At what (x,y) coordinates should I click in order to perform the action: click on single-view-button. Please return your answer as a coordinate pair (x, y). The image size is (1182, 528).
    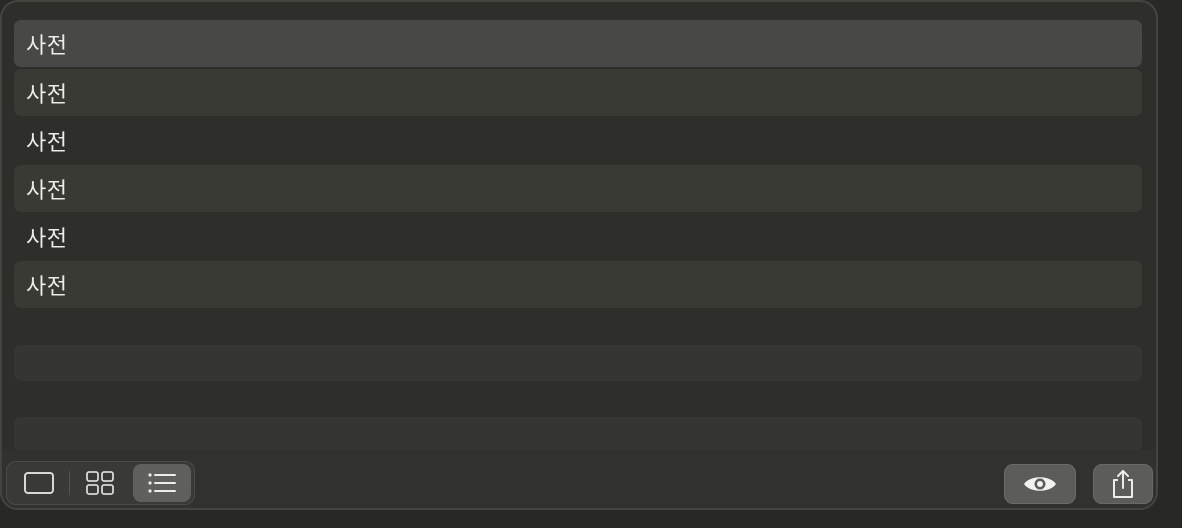
    Looking at the image, I should click on (39, 483).